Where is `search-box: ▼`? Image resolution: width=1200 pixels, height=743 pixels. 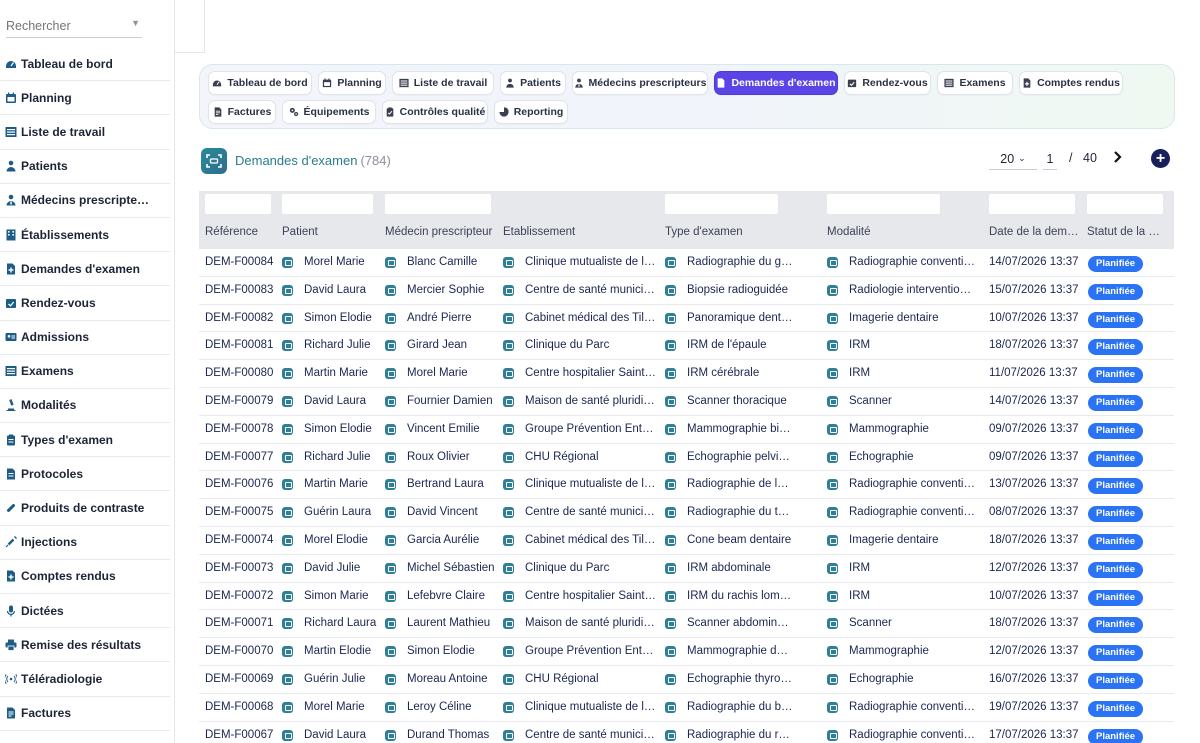
search-box: ▼ is located at coordinates (74, 26).